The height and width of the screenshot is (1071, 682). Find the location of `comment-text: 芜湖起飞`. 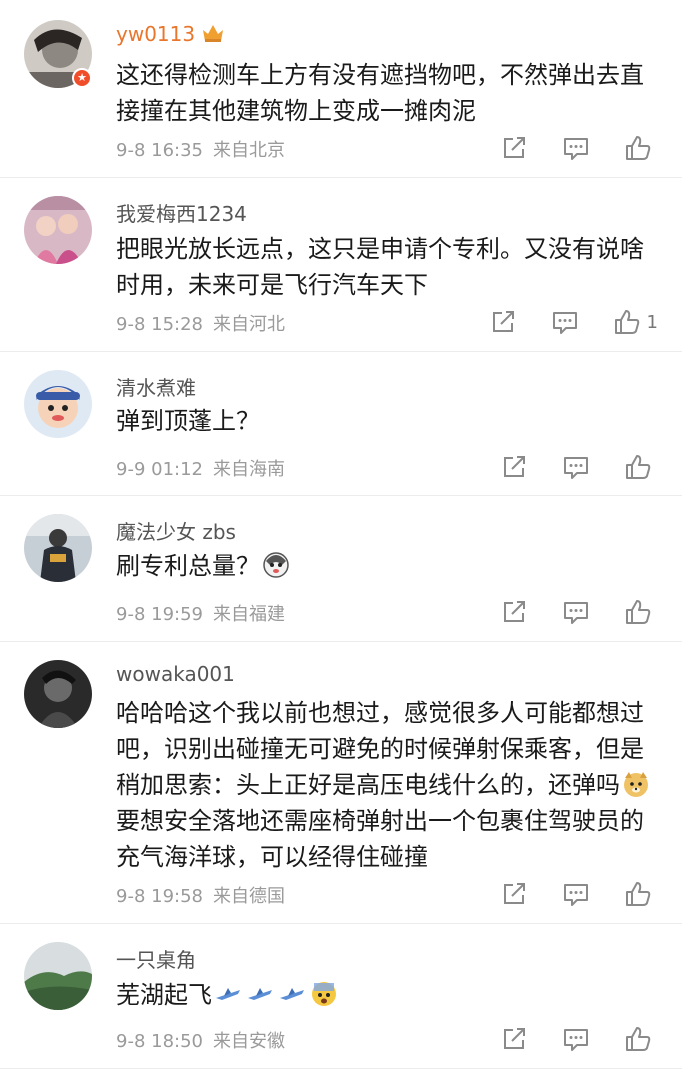

comment-text: 芜湖起飞 is located at coordinates (386, 995).